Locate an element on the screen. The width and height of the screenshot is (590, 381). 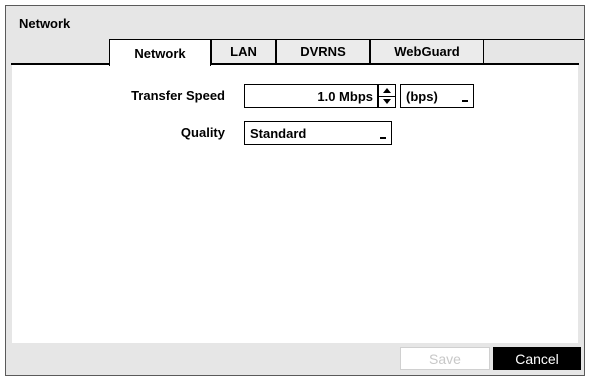
tab-dvrns: DVRNS is located at coordinates (323, 51).